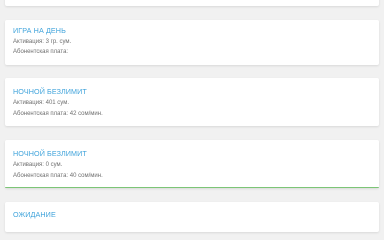 The height and width of the screenshot is (240, 384). What do you see at coordinates (42, 42) in the screenshot?
I see `tariff-activation: Активация: 3 гр. сум.` at bounding box center [42, 42].